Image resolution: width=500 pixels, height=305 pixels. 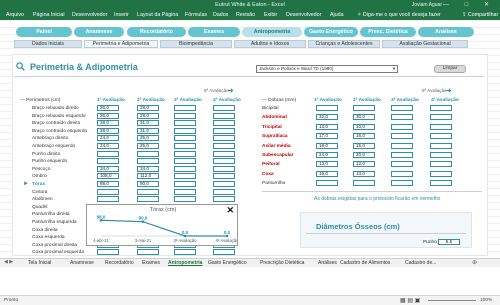 I want to click on nav-tab-presc-dietetica: Presc. Dietética, so click(x=388, y=32).